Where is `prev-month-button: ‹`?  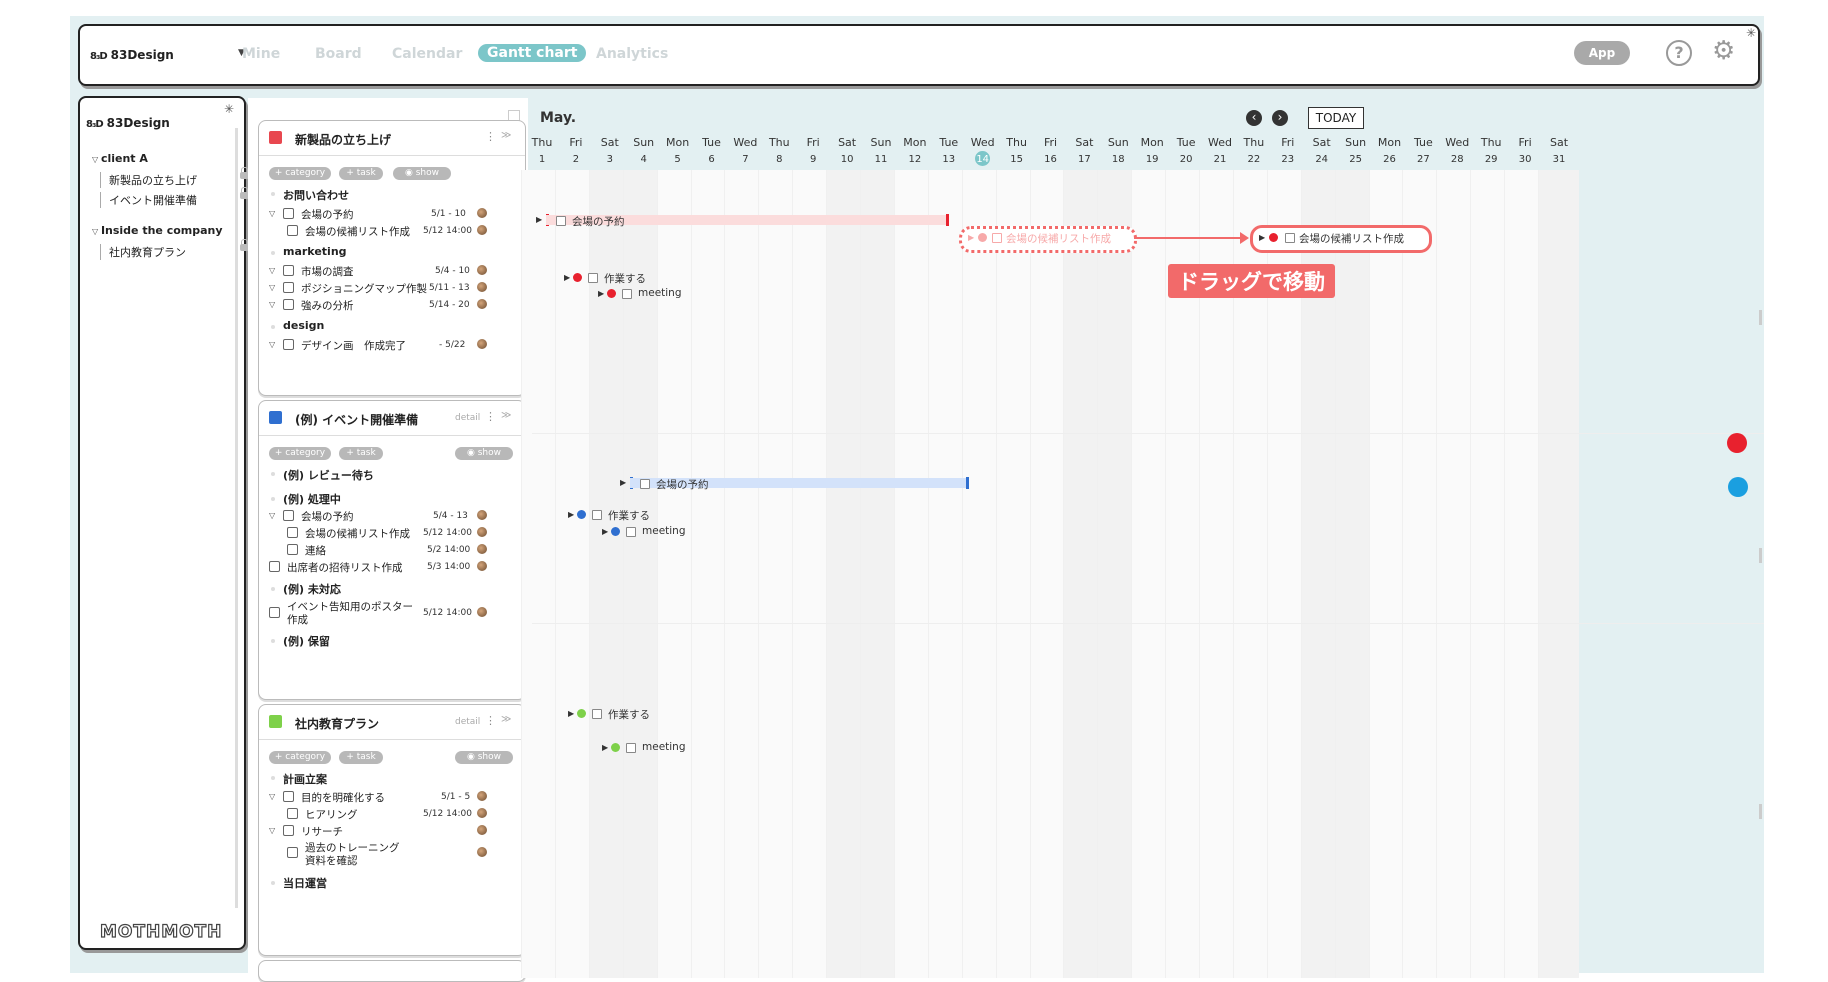
prev-month-button: ‹ is located at coordinates (1254, 118).